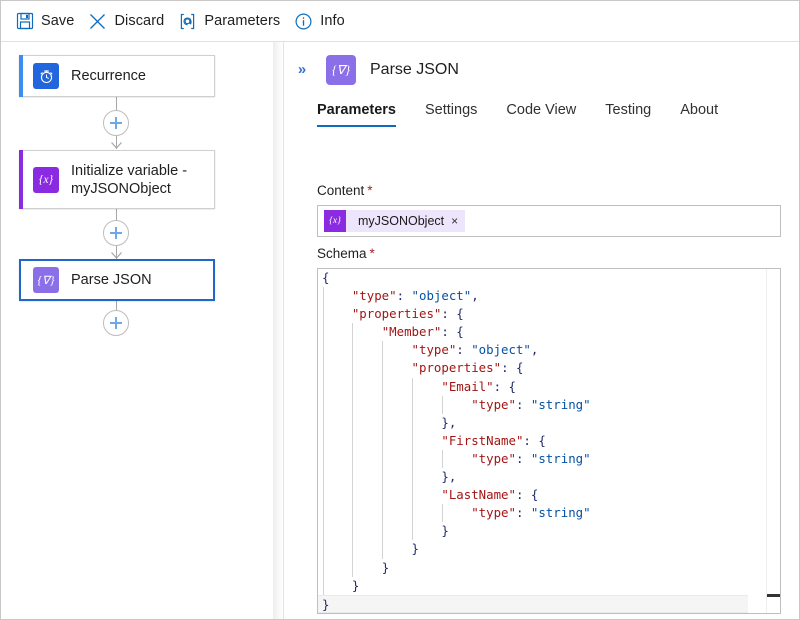 The height and width of the screenshot is (620, 800). Describe the element at coordinates (533, 332) in the screenshot. I see `code-line: "Member": {` at that location.